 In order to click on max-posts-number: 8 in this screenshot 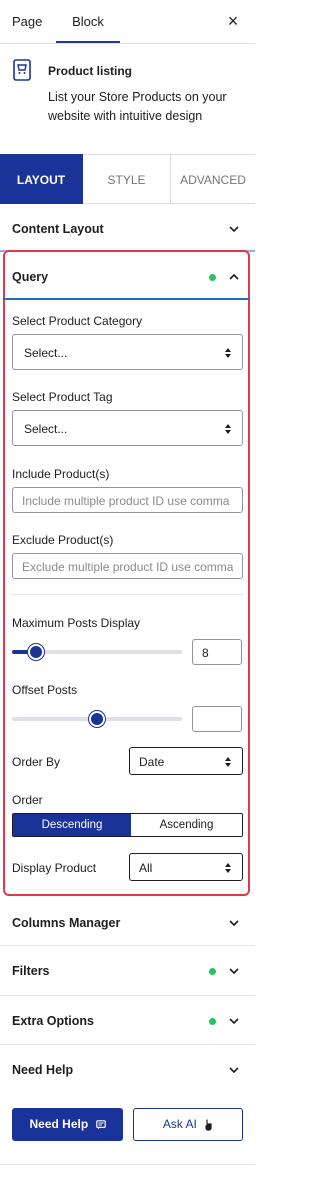, I will do `click(217, 652)`.